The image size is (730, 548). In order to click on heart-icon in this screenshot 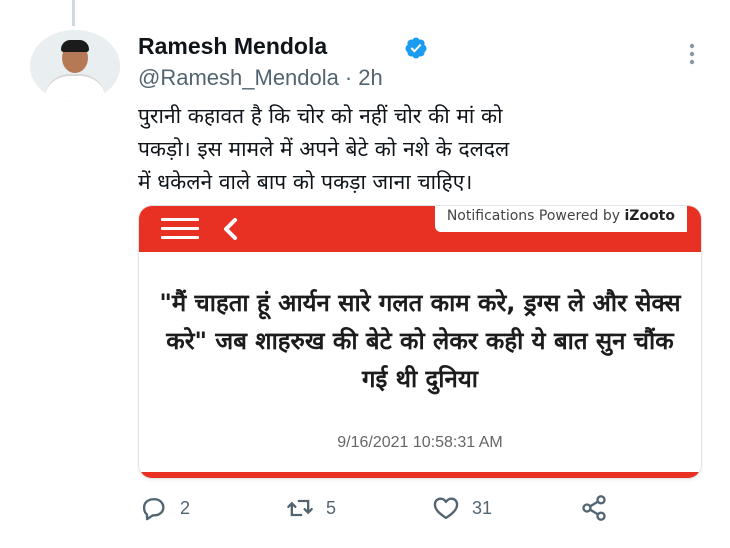, I will do `click(446, 508)`.